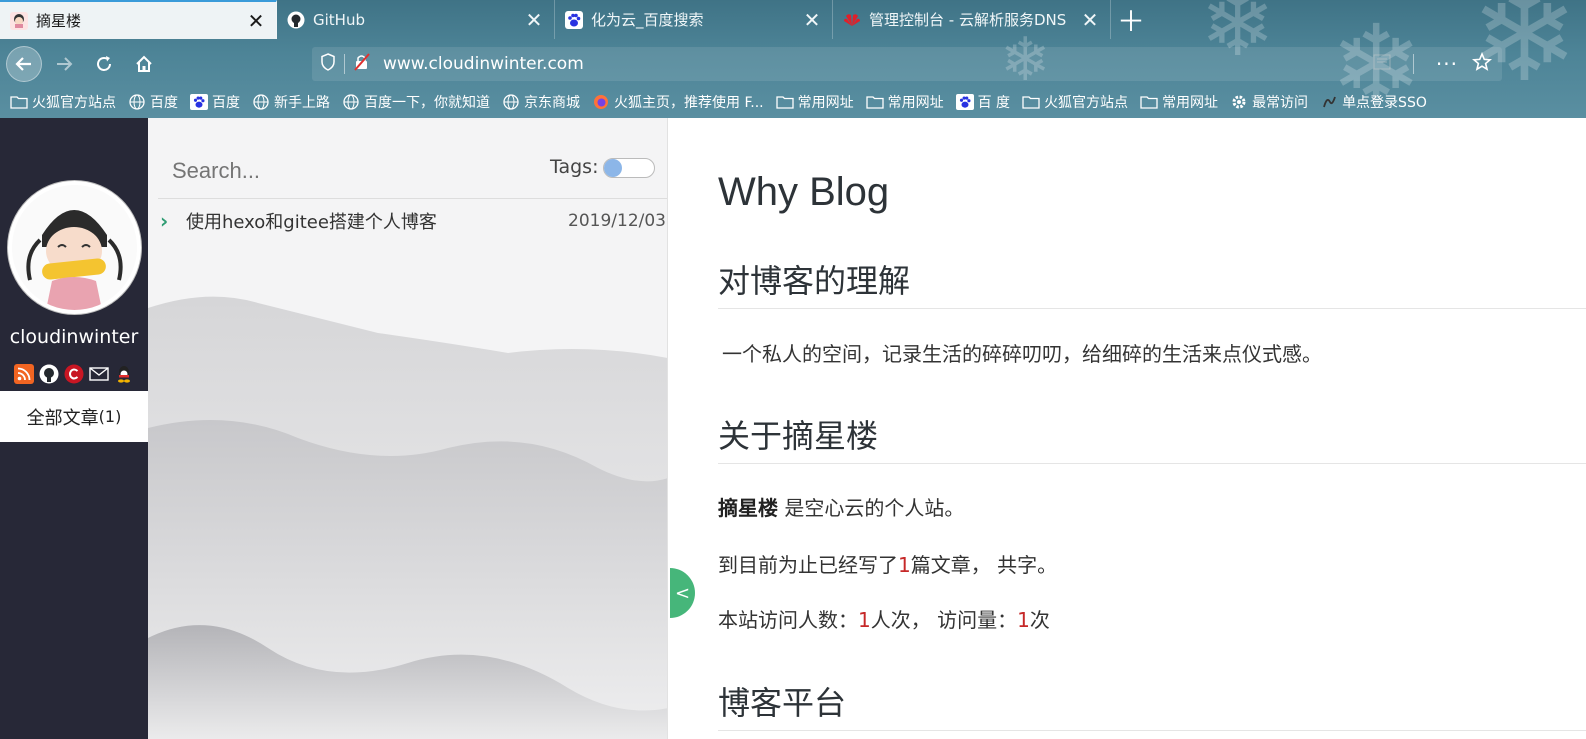 This screenshot has width=1586, height=739. Describe the element at coordinates (682, 593) in the screenshot. I see `collapse-sidebar-button: <` at that location.